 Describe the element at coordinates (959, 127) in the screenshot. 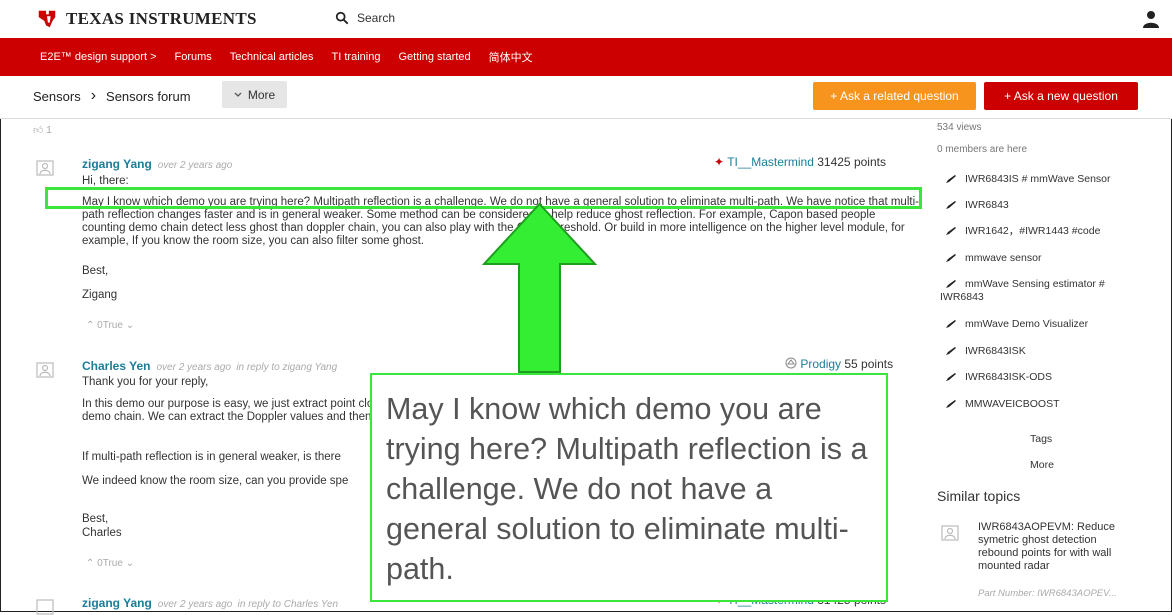

I see `view-count: 534 views` at that location.